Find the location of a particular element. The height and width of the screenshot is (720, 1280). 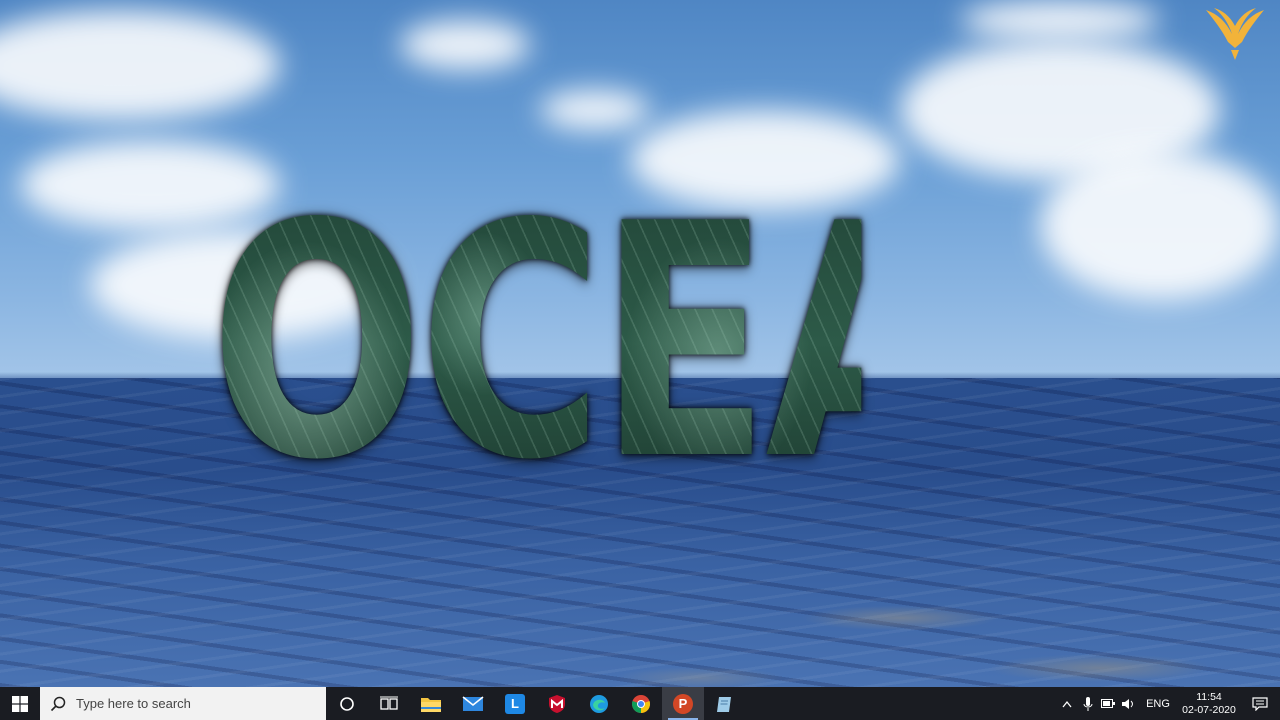

taskbar-l-app: L is located at coordinates (515, 703).